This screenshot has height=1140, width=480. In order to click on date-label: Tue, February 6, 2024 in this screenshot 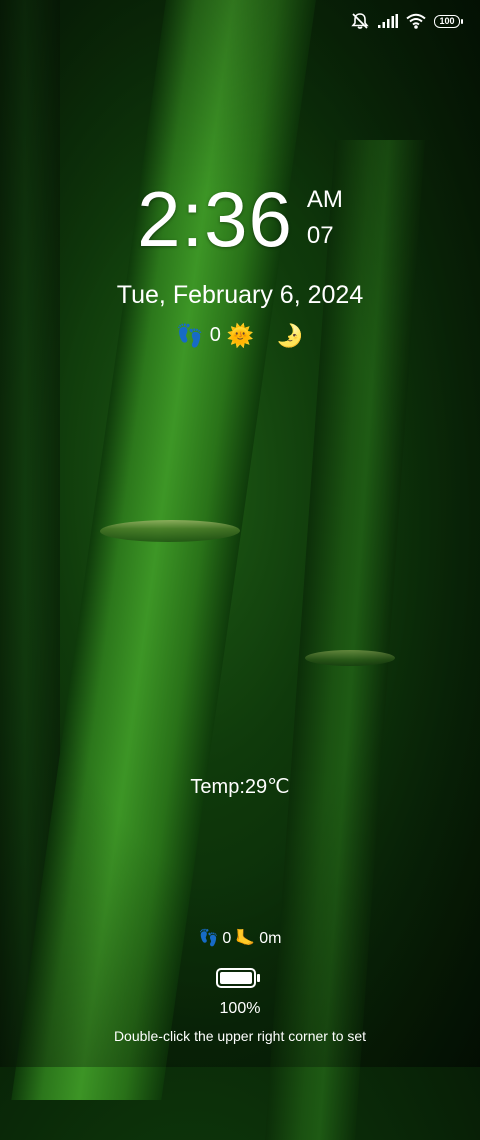, I will do `click(240, 295)`.